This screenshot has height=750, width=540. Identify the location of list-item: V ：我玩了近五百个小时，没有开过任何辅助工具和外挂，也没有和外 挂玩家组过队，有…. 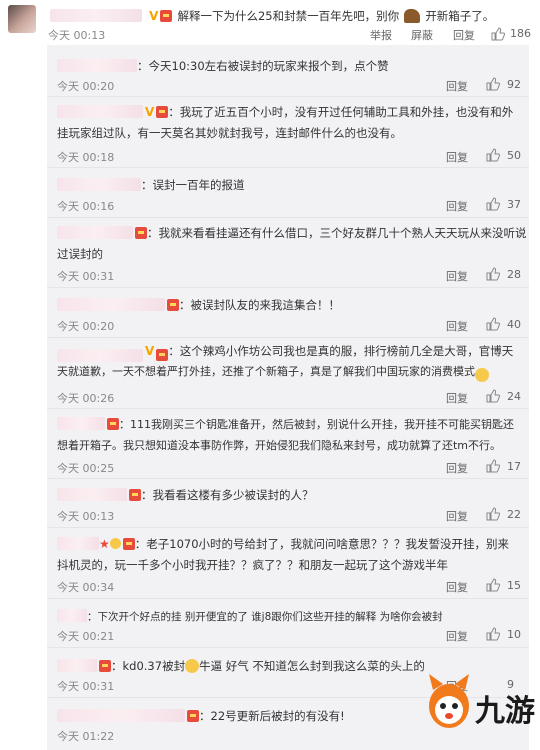
(289, 122).